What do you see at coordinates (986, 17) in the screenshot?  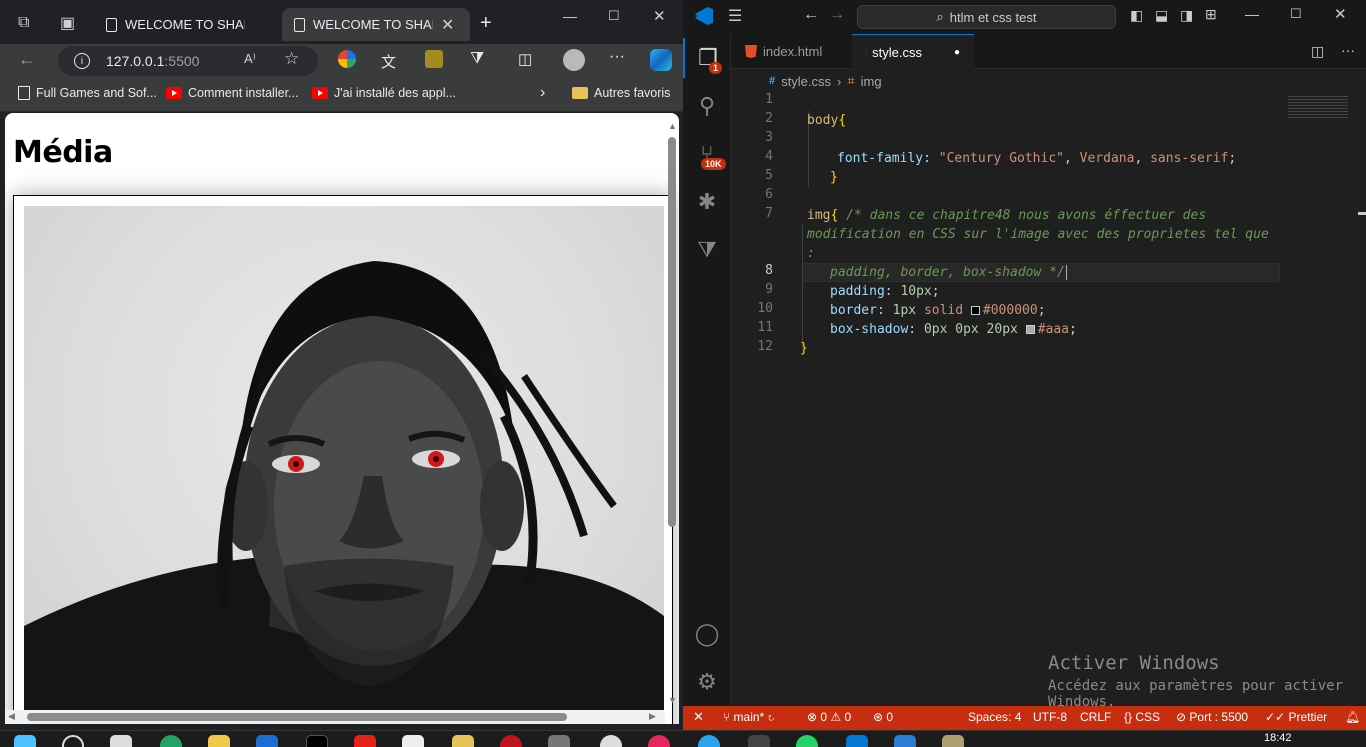 I see `command-center-search: ⌕ htlm et css test` at bounding box center [986, 17].